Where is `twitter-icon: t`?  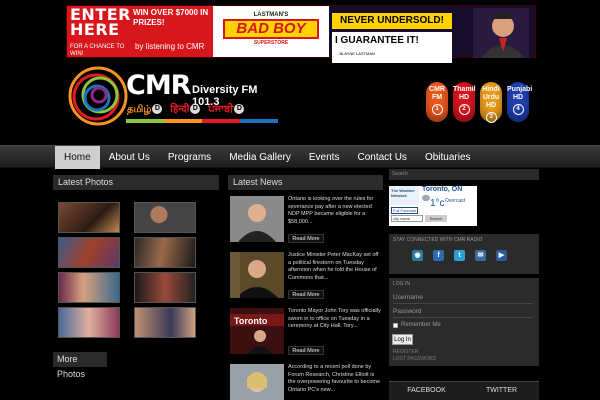
twitter-icon: t is located at coordinates (459, 255).